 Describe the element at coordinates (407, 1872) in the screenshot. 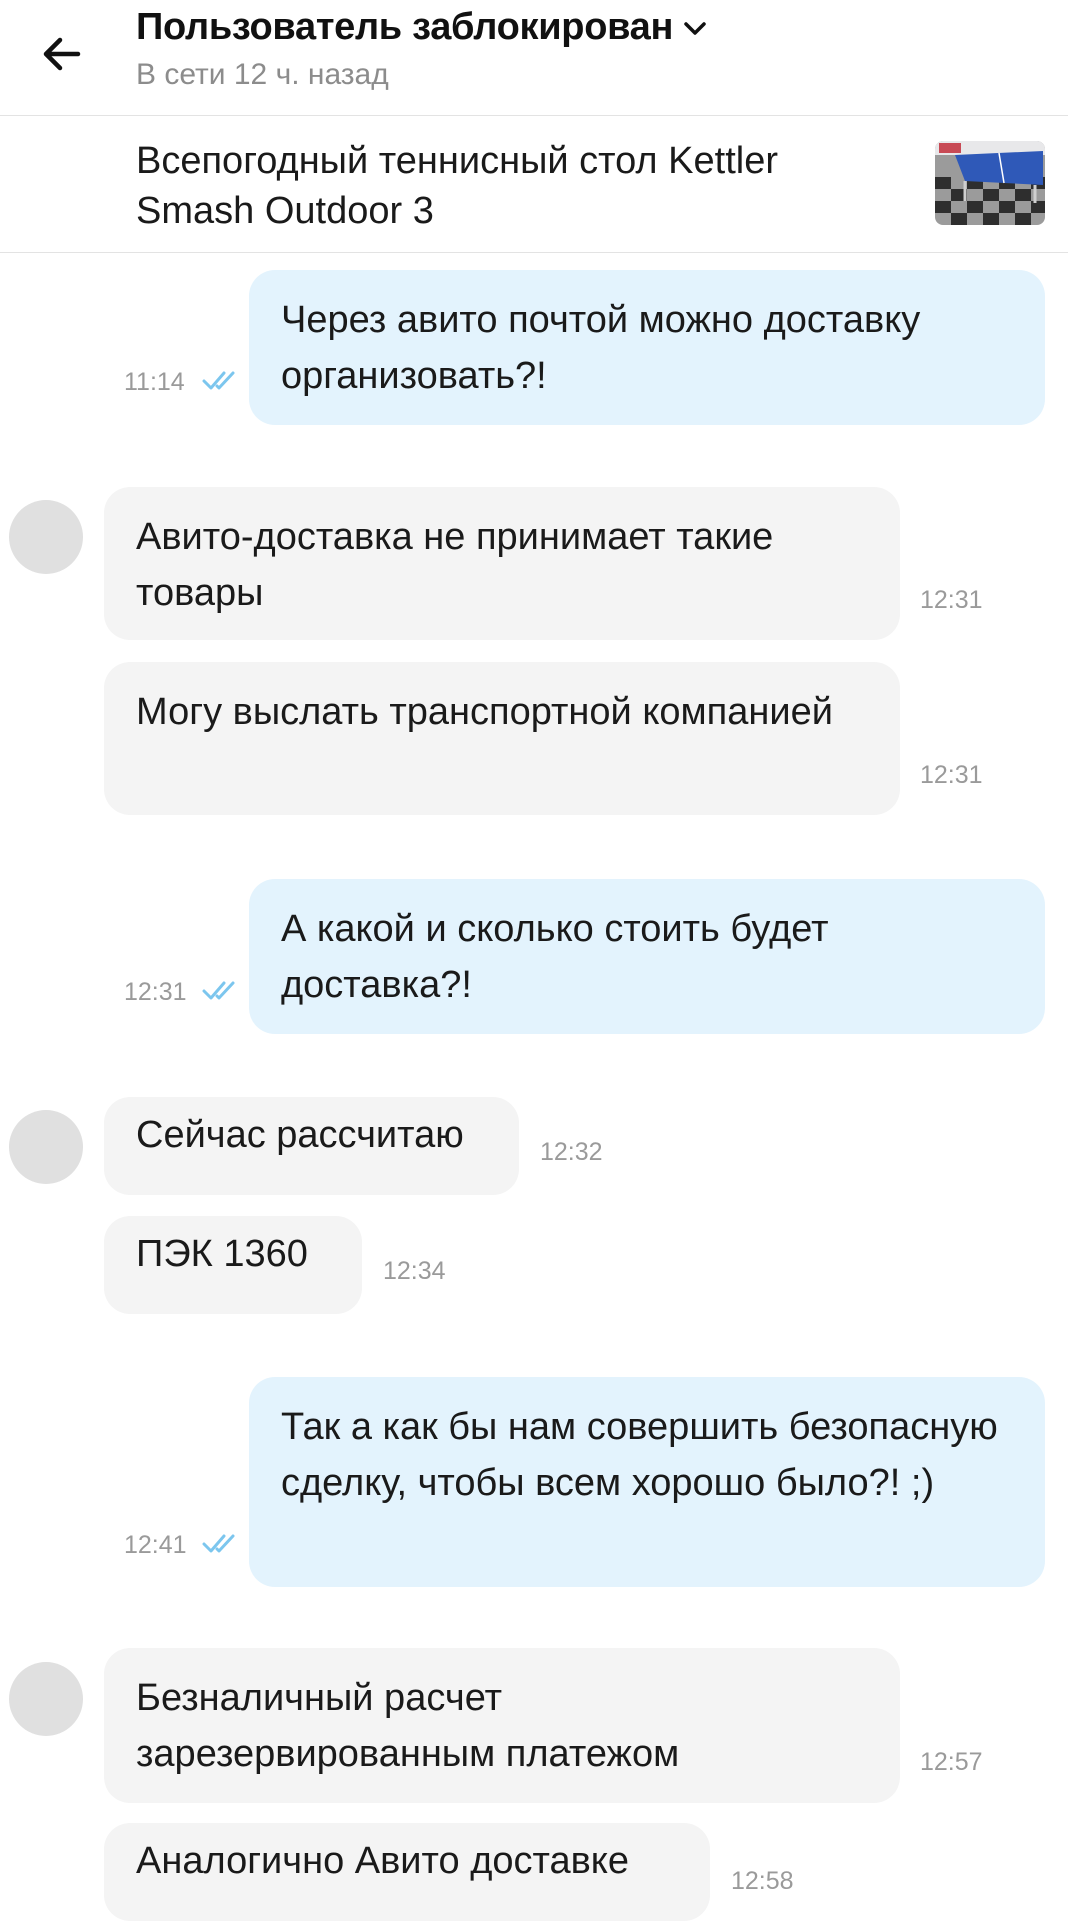

I see `message-bubble: Аналогично Авито доставке` at that location.